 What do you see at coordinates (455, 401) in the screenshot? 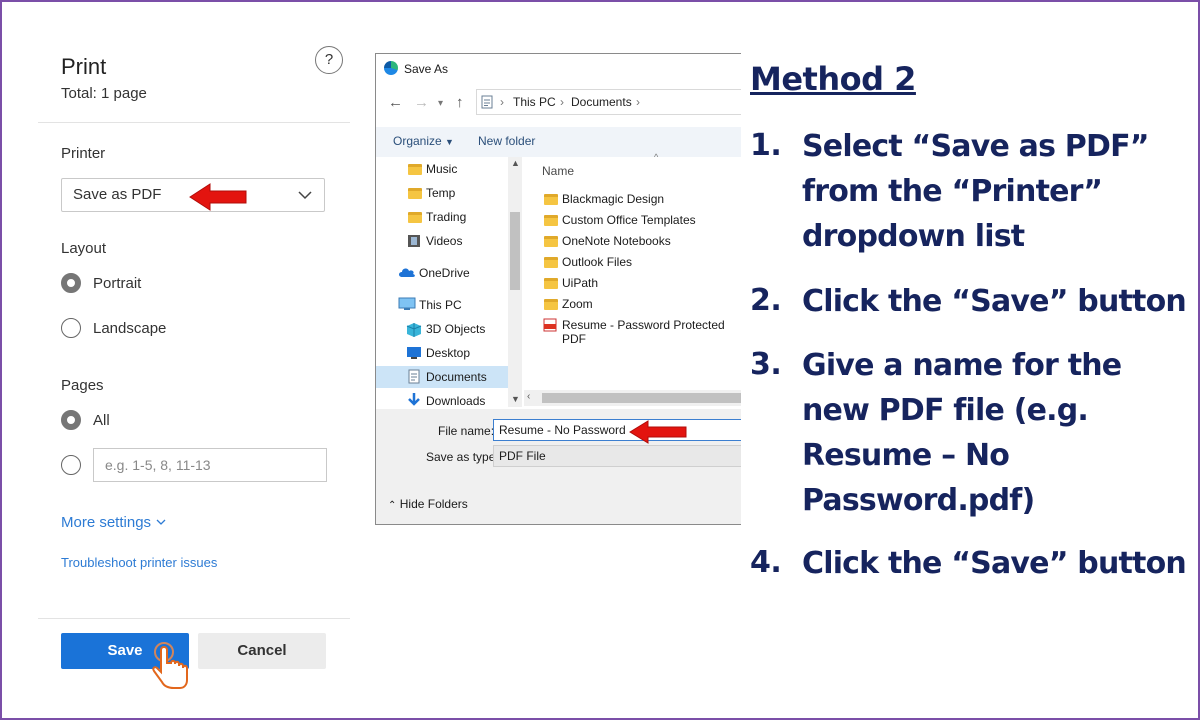
I see `nav-item-downloads: Downloads` at bounding box center [455, 401].